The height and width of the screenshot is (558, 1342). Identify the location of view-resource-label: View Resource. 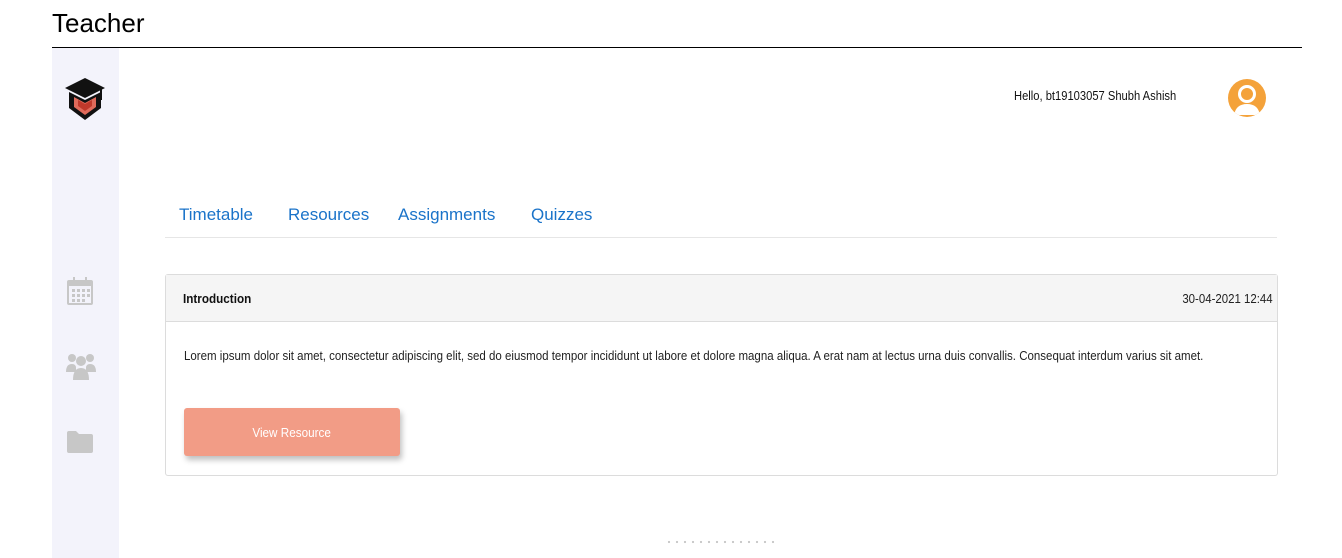
(292, 432).